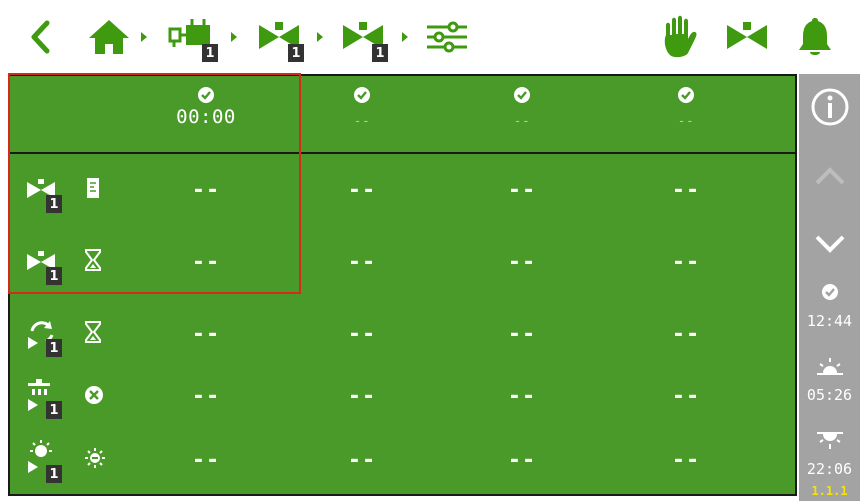  Describe the element at coordinates (747, 37) in the screenshot. I see `valve-icon` at that location.